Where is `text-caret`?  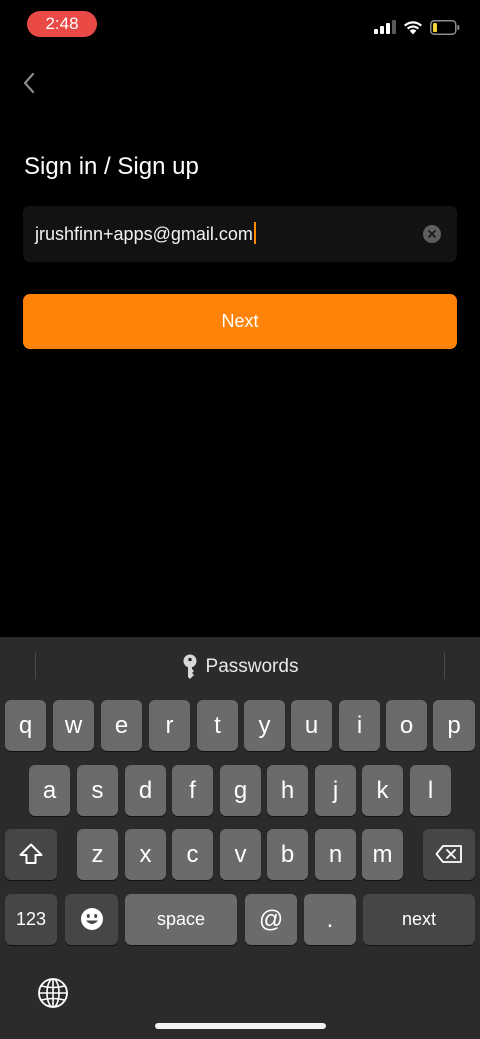
text-caret is located at coordinates (254, 233).